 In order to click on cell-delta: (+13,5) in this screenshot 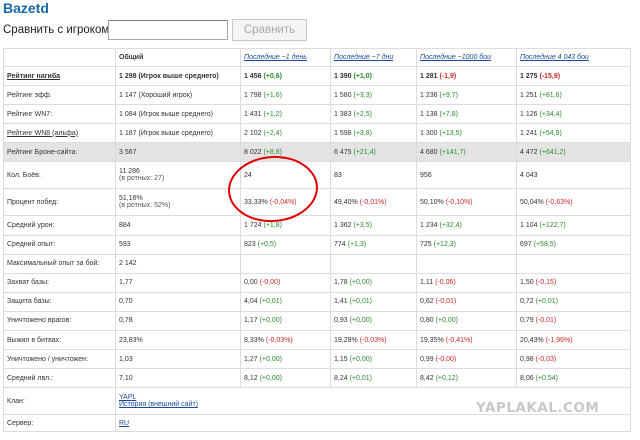, I will do `click(450, 133)`.